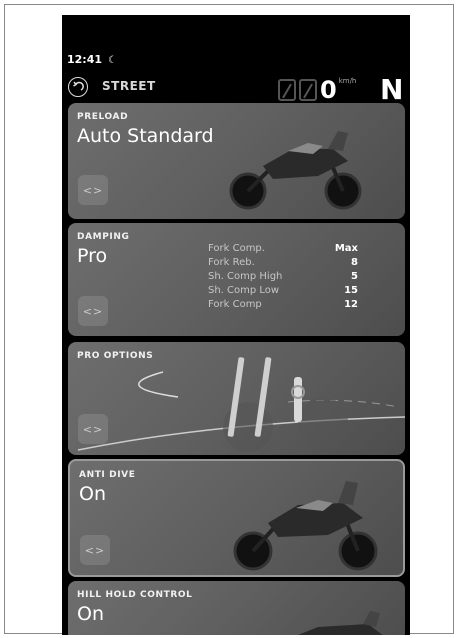 The width and height of the screenshot is (459, 638). What do you see at coordinates (241, 404) in the screenshot?
I see `suspension-image` at bounding box center [241, 404].